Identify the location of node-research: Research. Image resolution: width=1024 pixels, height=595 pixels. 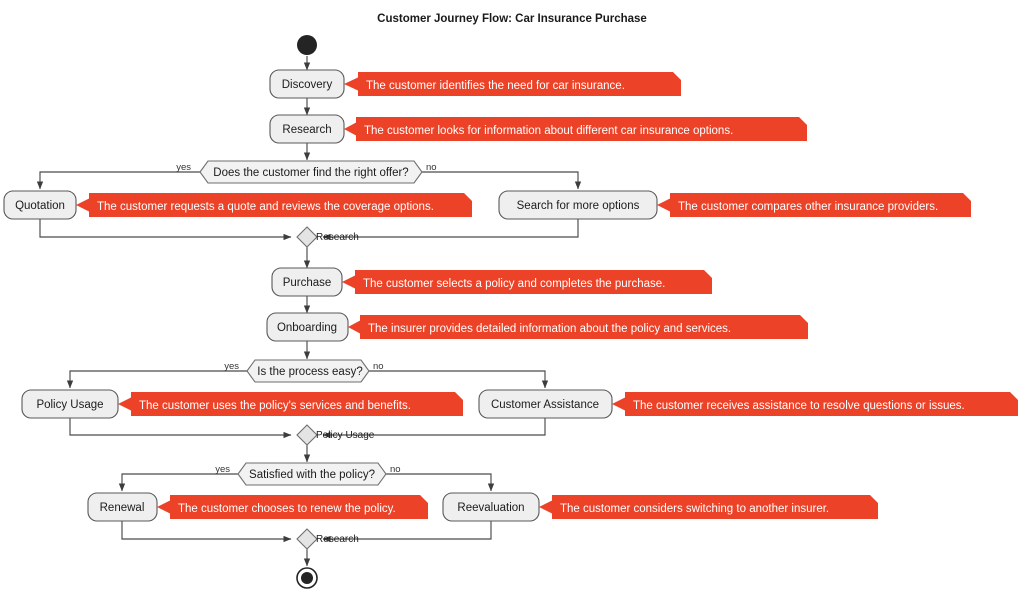
(307, 129).